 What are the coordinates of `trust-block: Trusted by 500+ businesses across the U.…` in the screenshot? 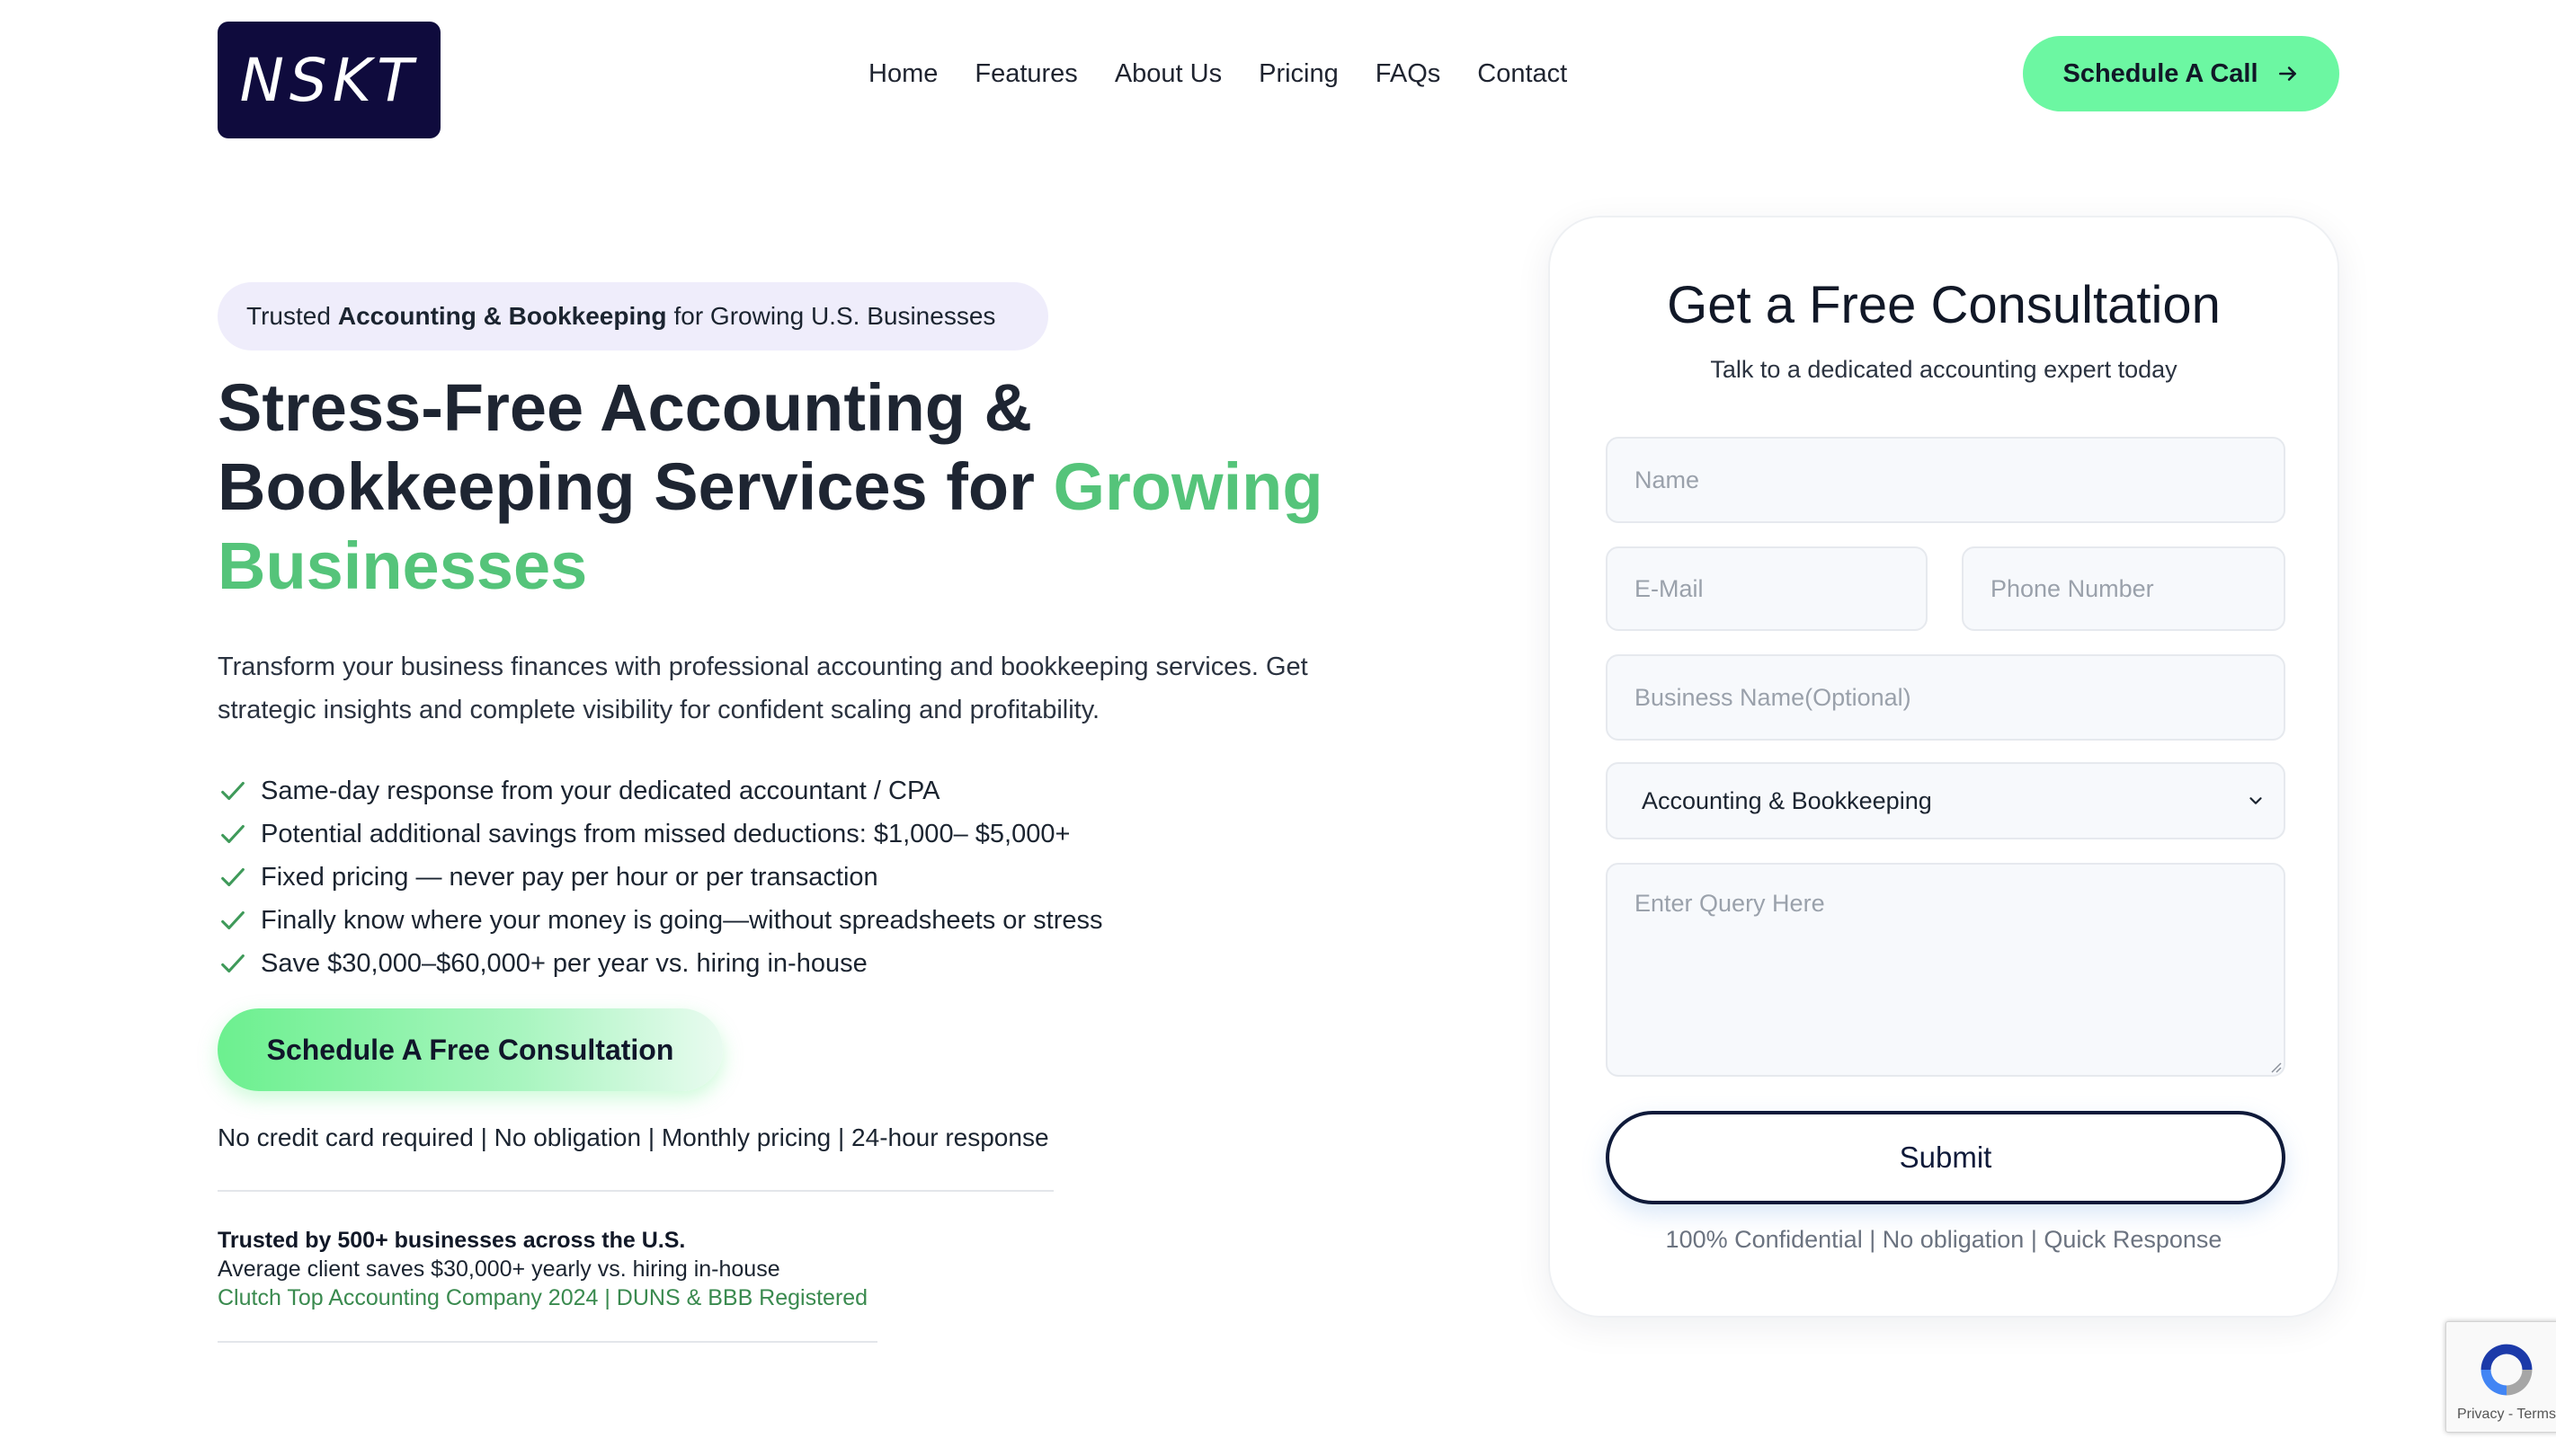 It's located at (543, 1269).